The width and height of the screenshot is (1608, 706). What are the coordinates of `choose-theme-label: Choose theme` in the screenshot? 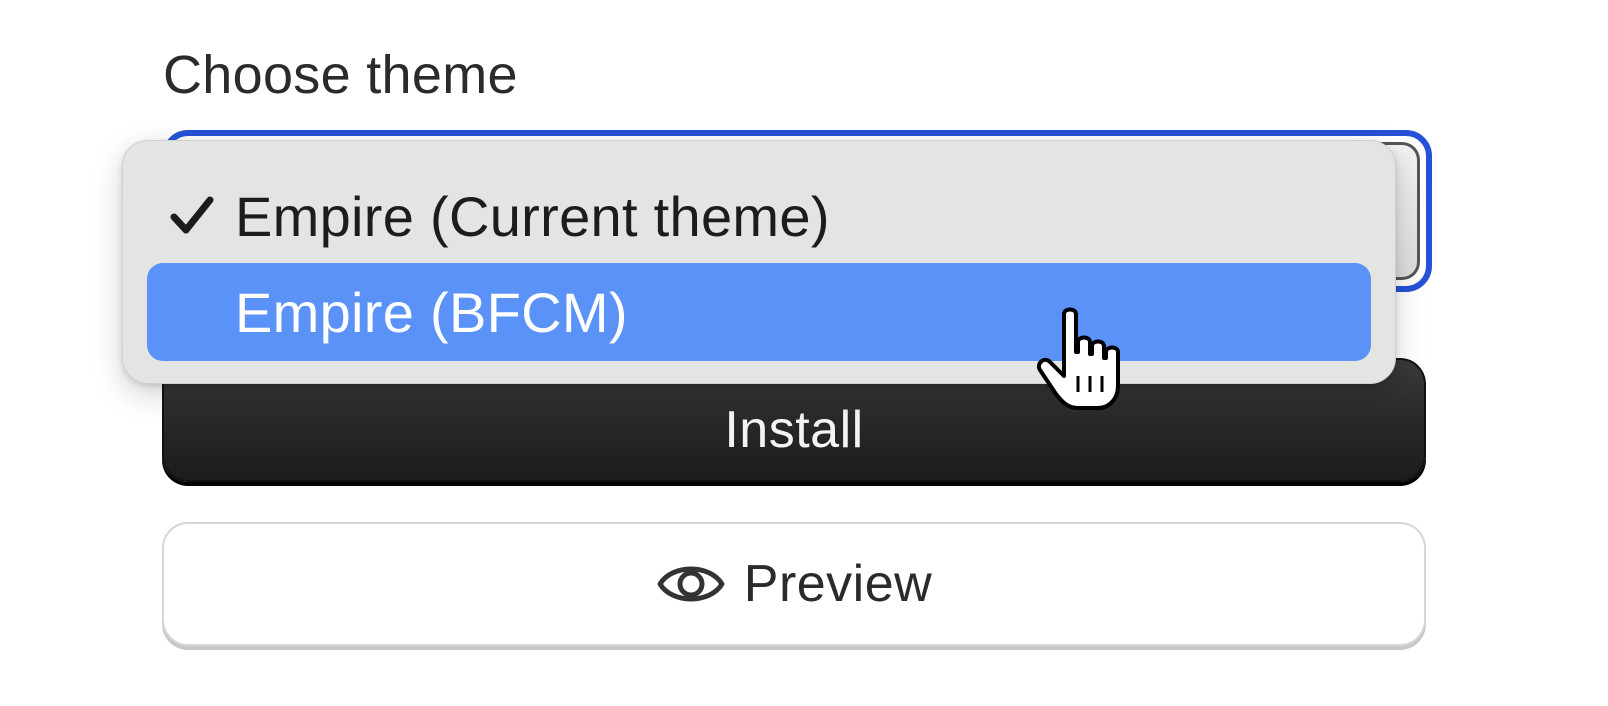 It's located at (340, 75).